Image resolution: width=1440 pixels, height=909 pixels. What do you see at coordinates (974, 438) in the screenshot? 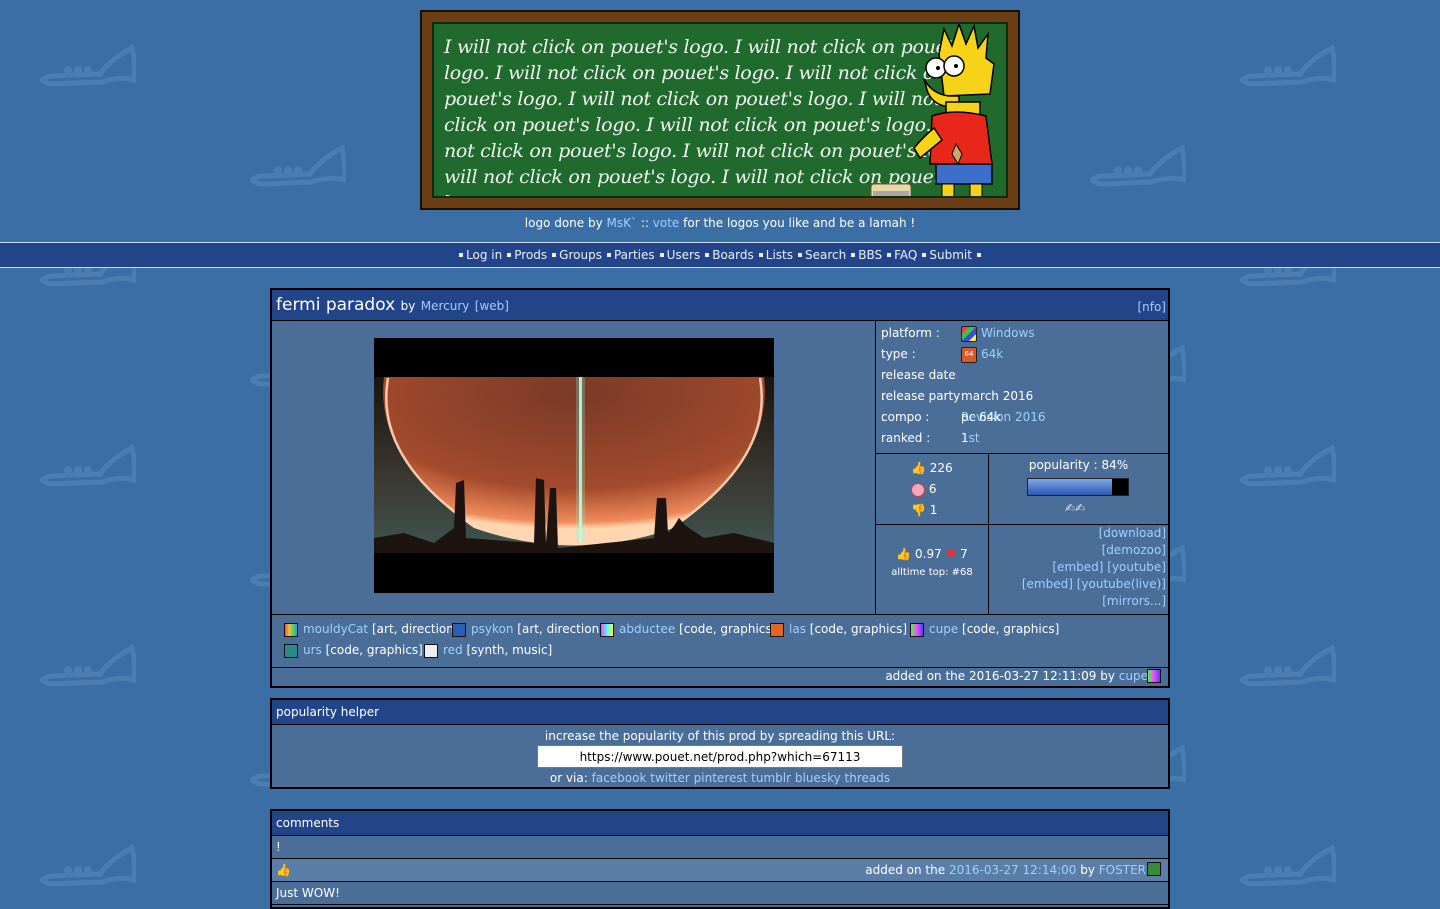
I see `rank-link: st` at bounding box center [974, 438].